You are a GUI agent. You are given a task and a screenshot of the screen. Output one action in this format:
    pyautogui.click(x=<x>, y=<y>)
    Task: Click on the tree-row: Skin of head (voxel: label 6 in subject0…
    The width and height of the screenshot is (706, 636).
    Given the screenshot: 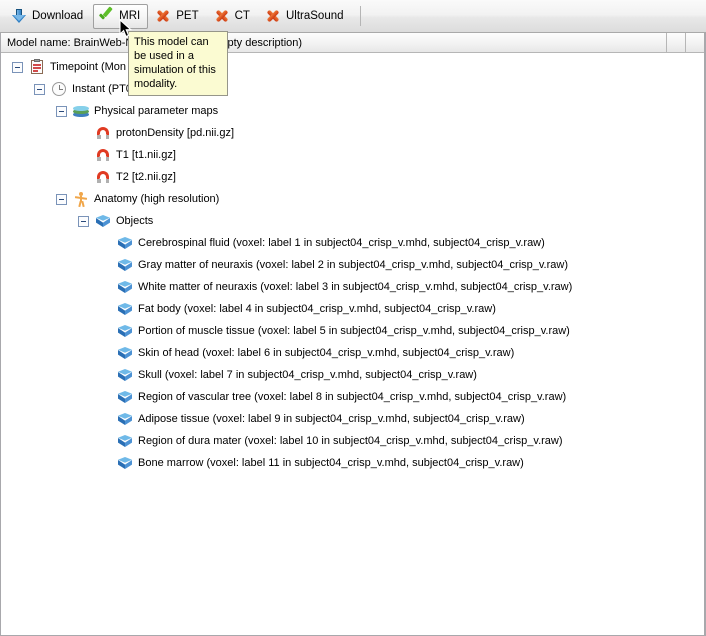 What is the action you would take?
    pyautogui.click(x=352, y=353)
    